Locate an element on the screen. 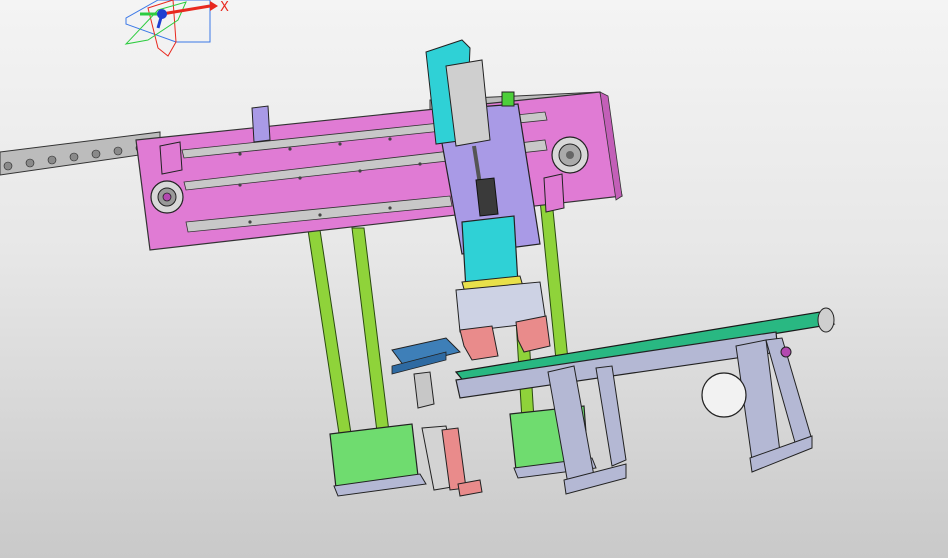  pulley-left is located at coordinates (167, 197).